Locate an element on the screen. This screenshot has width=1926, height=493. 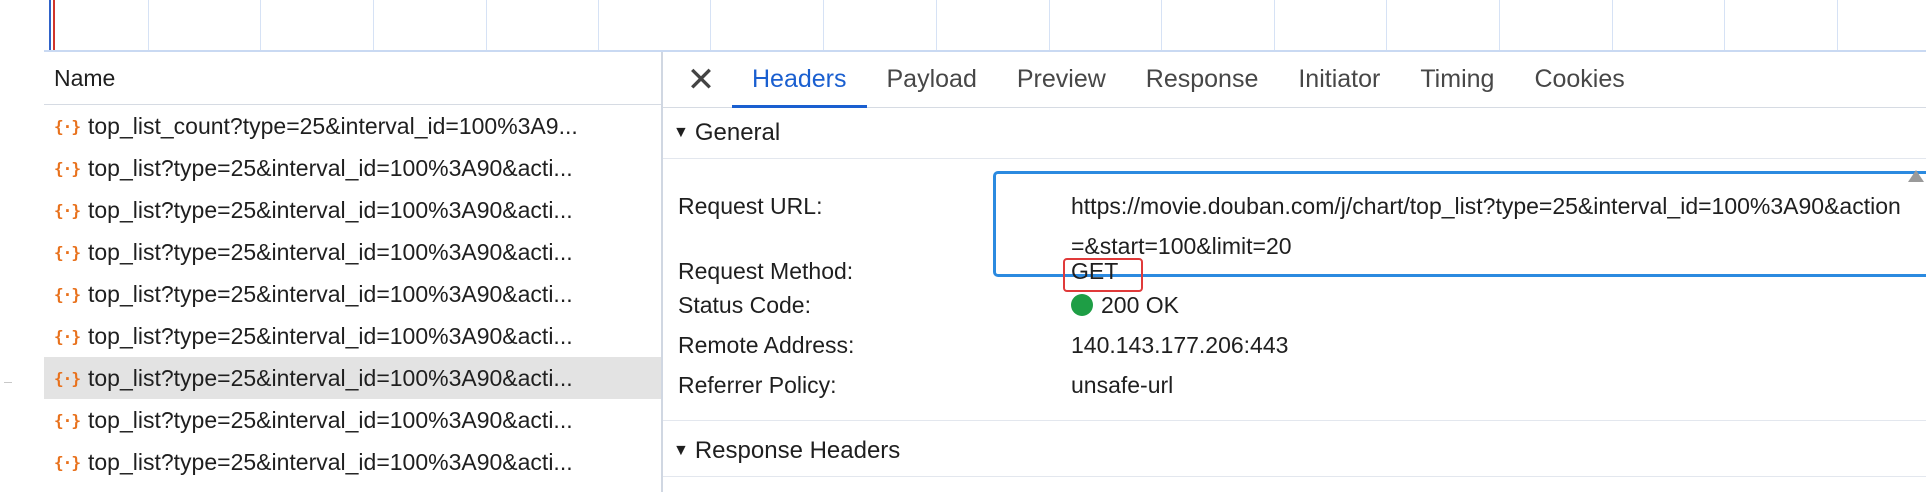
dom-content-loaded-marker is located at coordinates (50, 25).